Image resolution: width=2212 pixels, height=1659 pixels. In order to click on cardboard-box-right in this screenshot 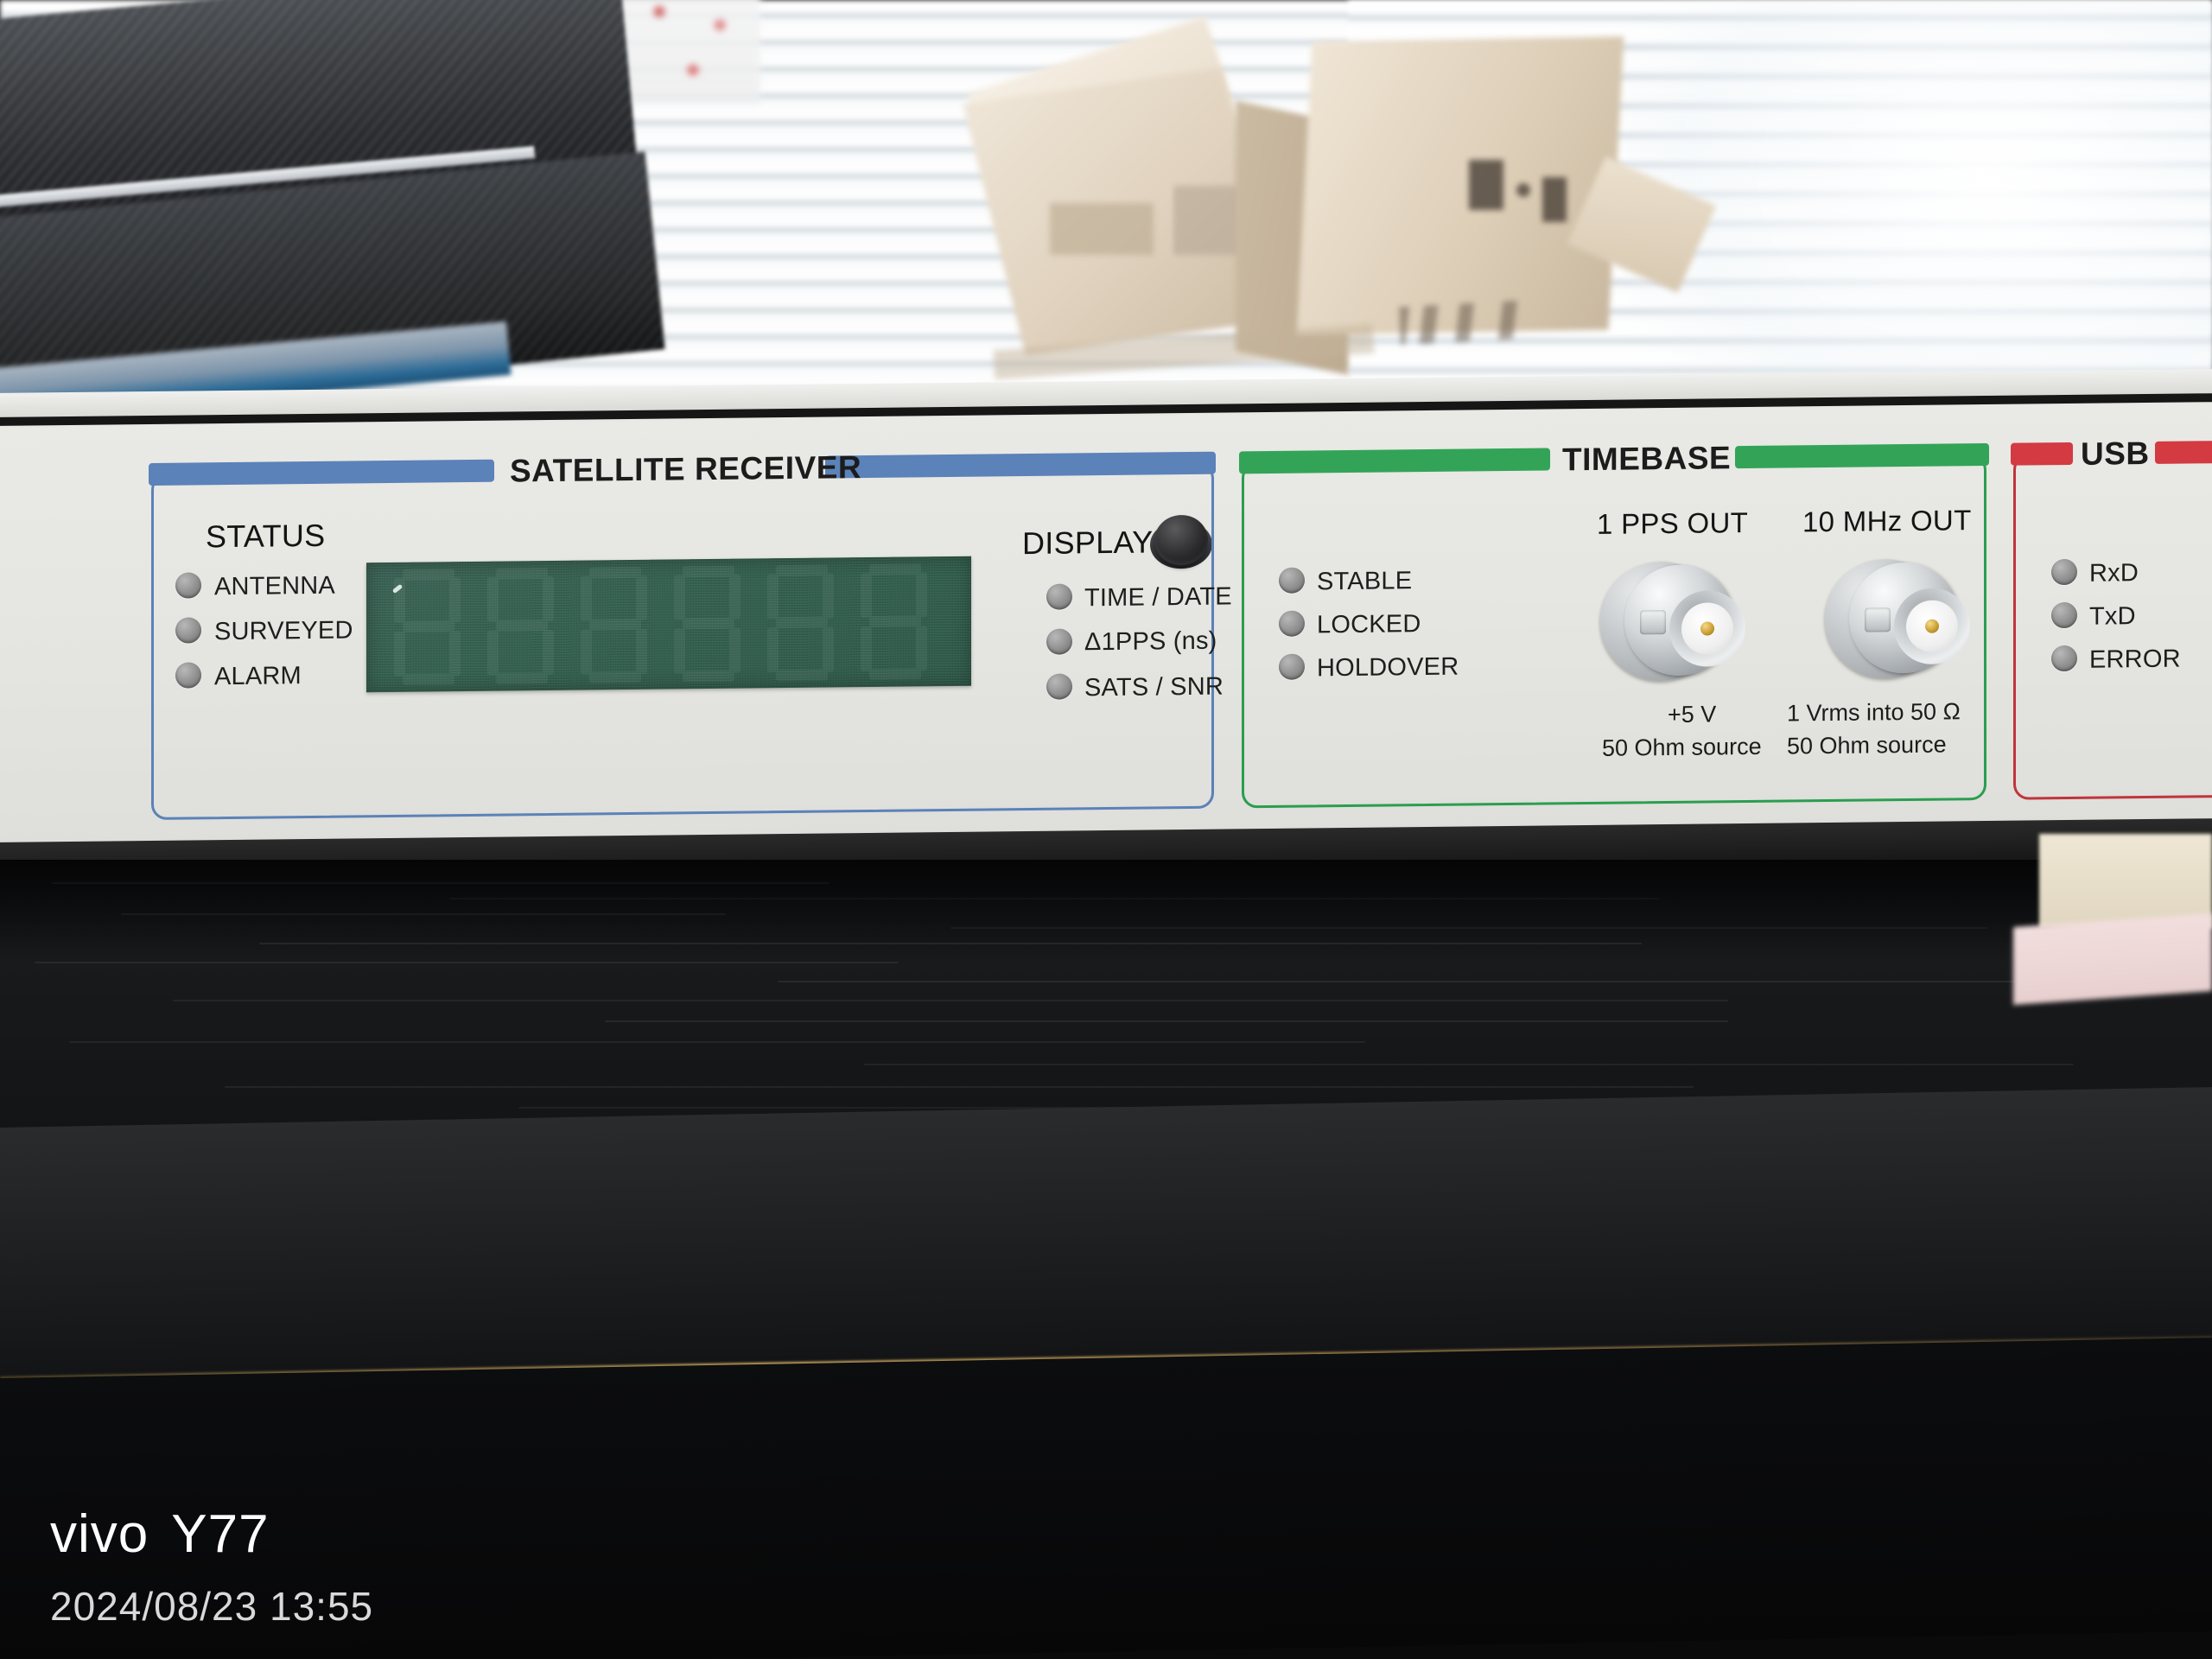, I will do `click(1460, 185)`.